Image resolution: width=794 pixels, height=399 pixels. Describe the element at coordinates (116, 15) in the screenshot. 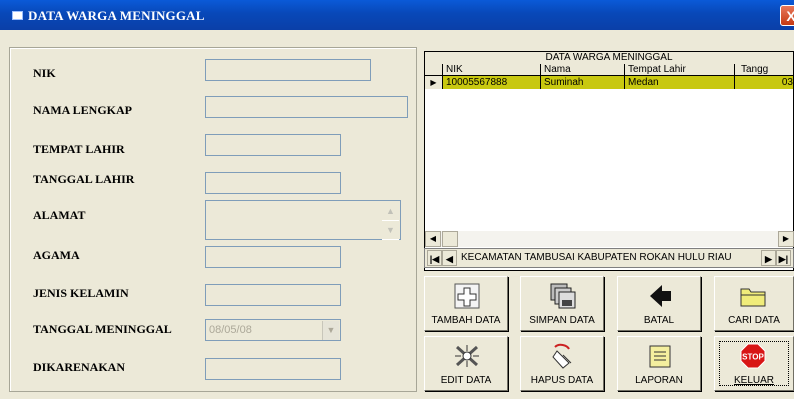

I see `window-title: DATA WARGA MENINGGAL` at that location.